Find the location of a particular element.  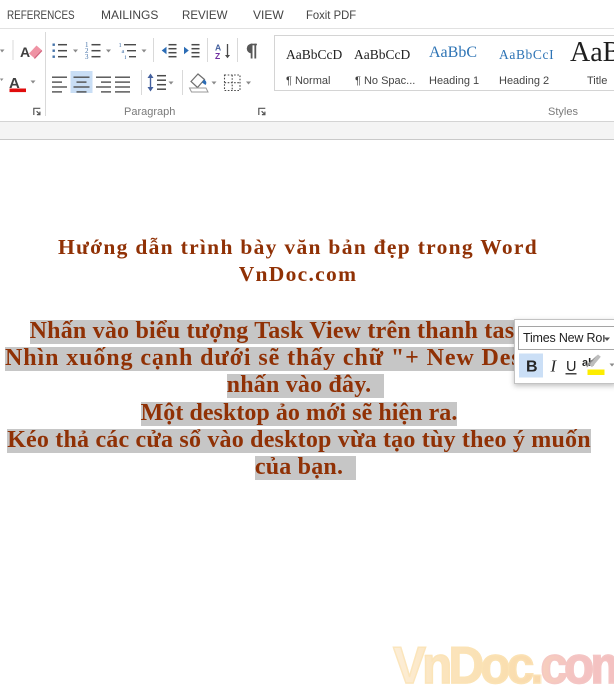

svg-text: U is located at coordinates (571, 367).